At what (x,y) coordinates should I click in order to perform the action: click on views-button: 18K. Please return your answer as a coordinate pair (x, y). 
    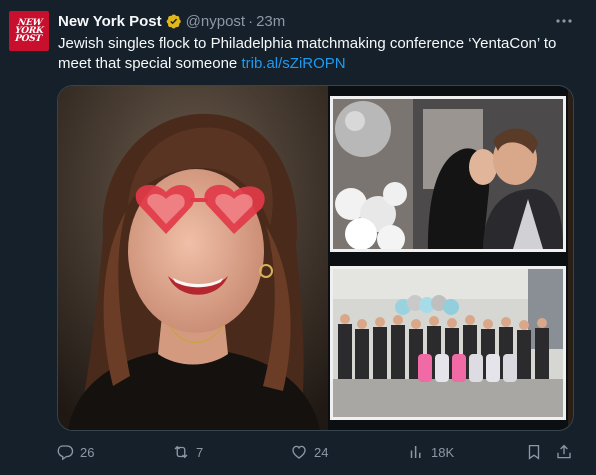
    Looking at the image, I should click on (430, 452).